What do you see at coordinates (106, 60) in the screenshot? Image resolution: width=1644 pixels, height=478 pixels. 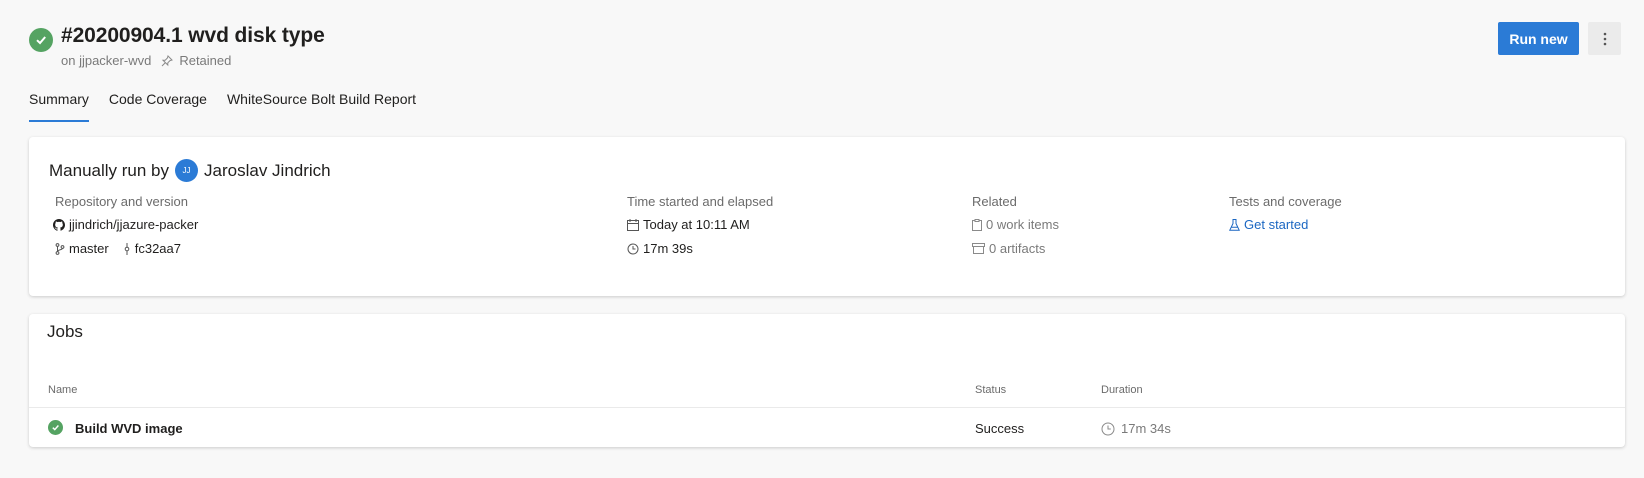 I see `pipeline-link: on jjpacker-wvd` at bounding box center [106, 60].